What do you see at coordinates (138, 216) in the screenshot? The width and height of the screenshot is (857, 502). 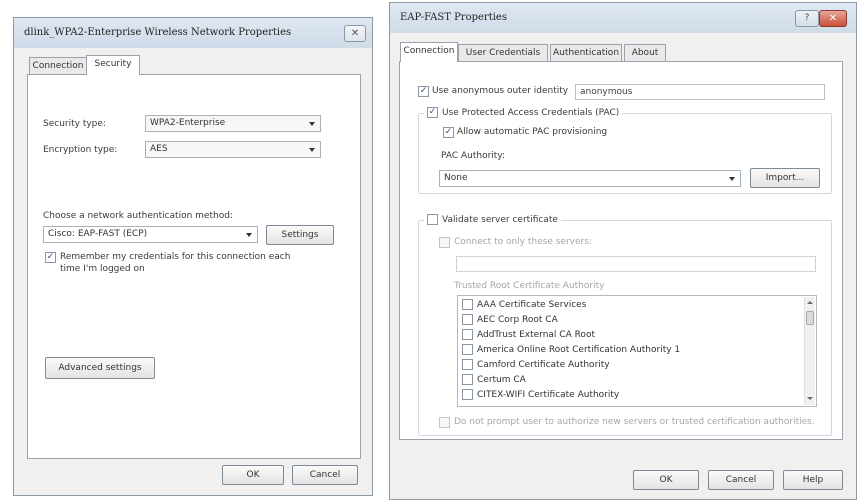 I see `auth-method-label: Choose a network authentication method:` at bounding box center [138, 216].